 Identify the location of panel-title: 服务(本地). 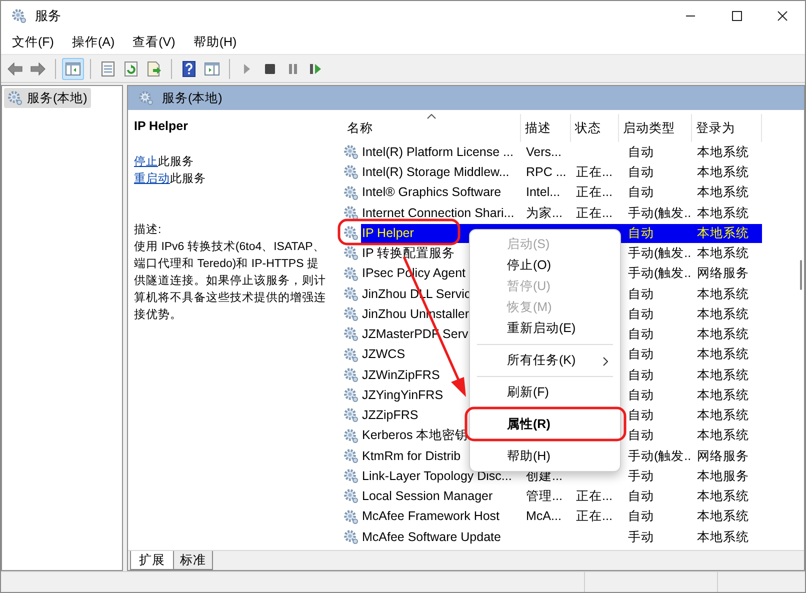
(192, 98).